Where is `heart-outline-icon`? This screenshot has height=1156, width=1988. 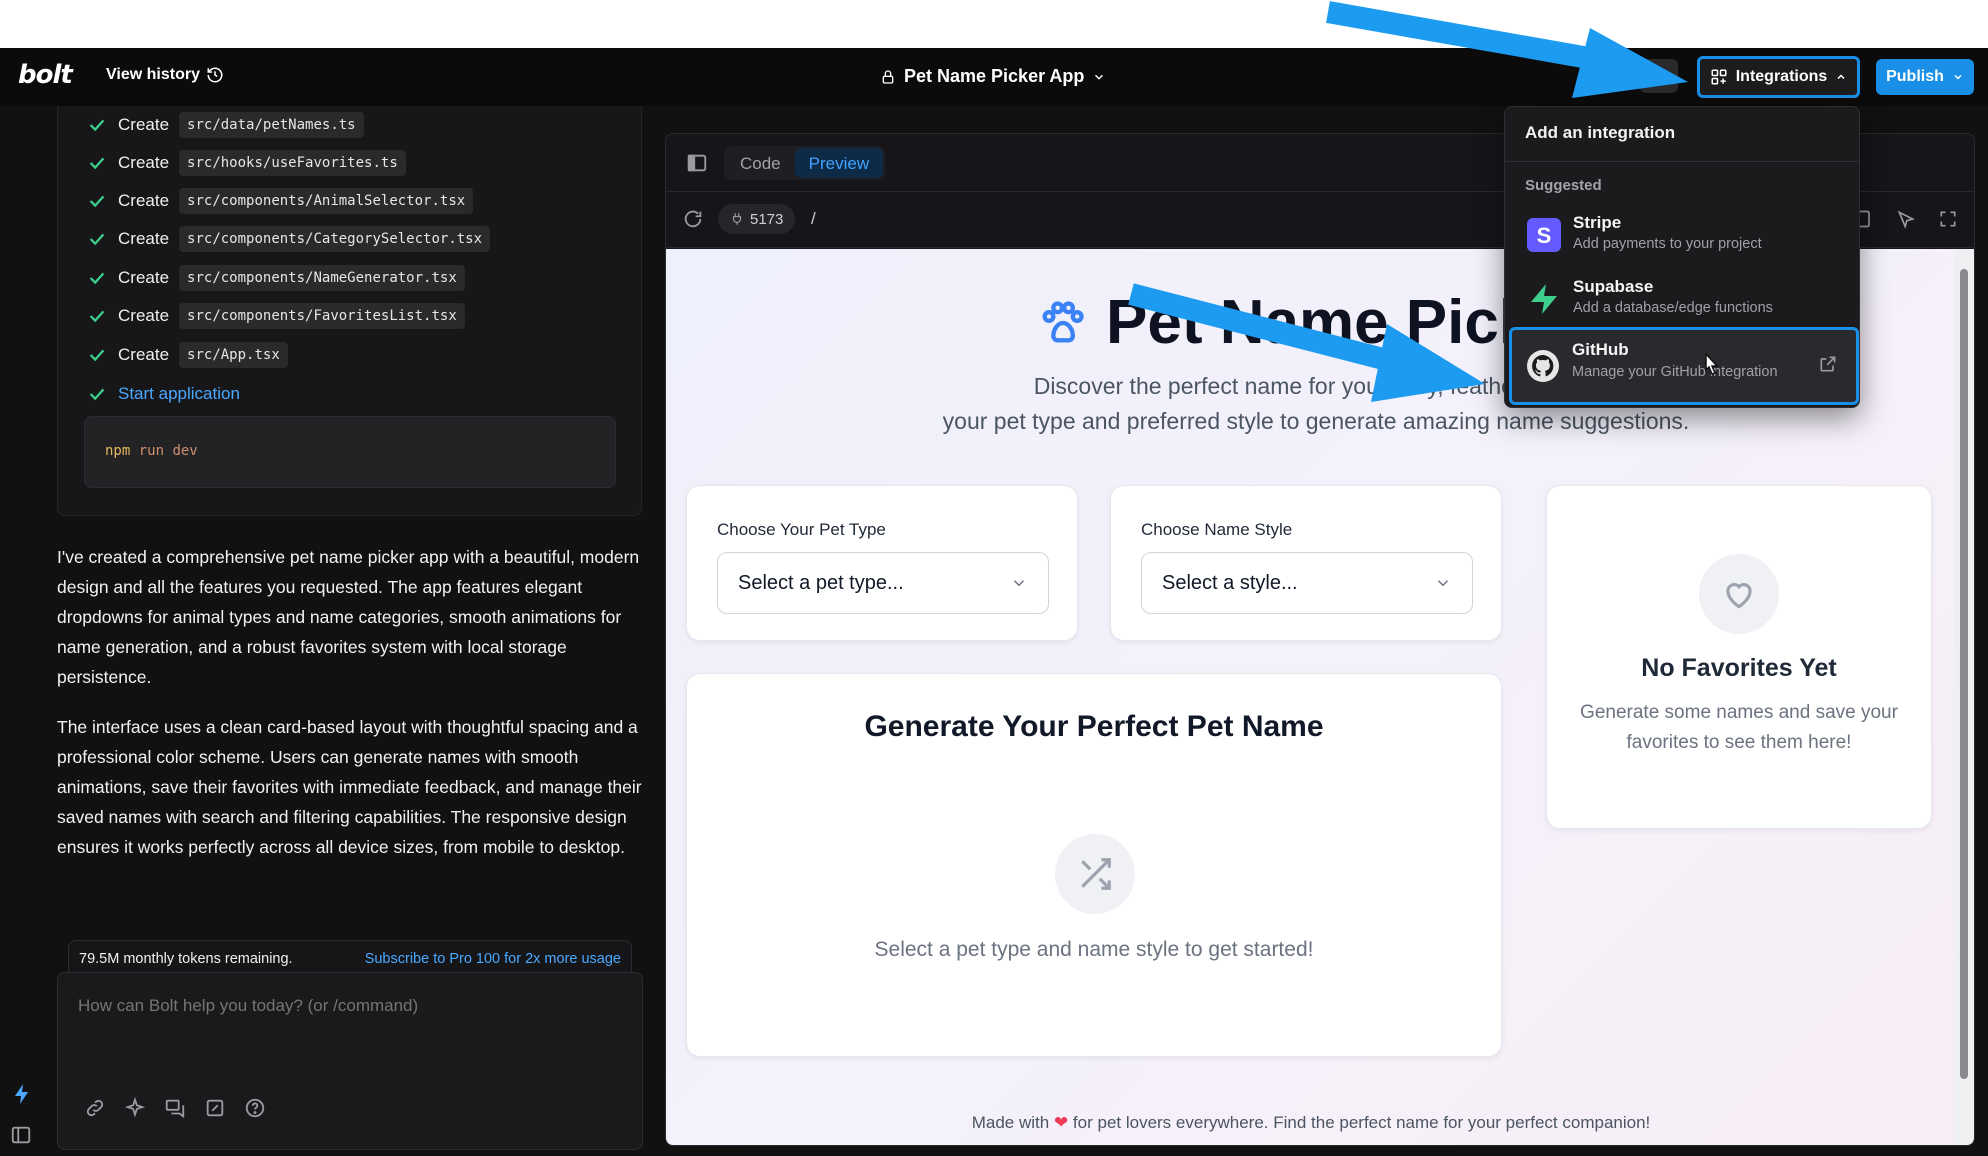
heart-outline-icon is located at coordinates (1739, 596).